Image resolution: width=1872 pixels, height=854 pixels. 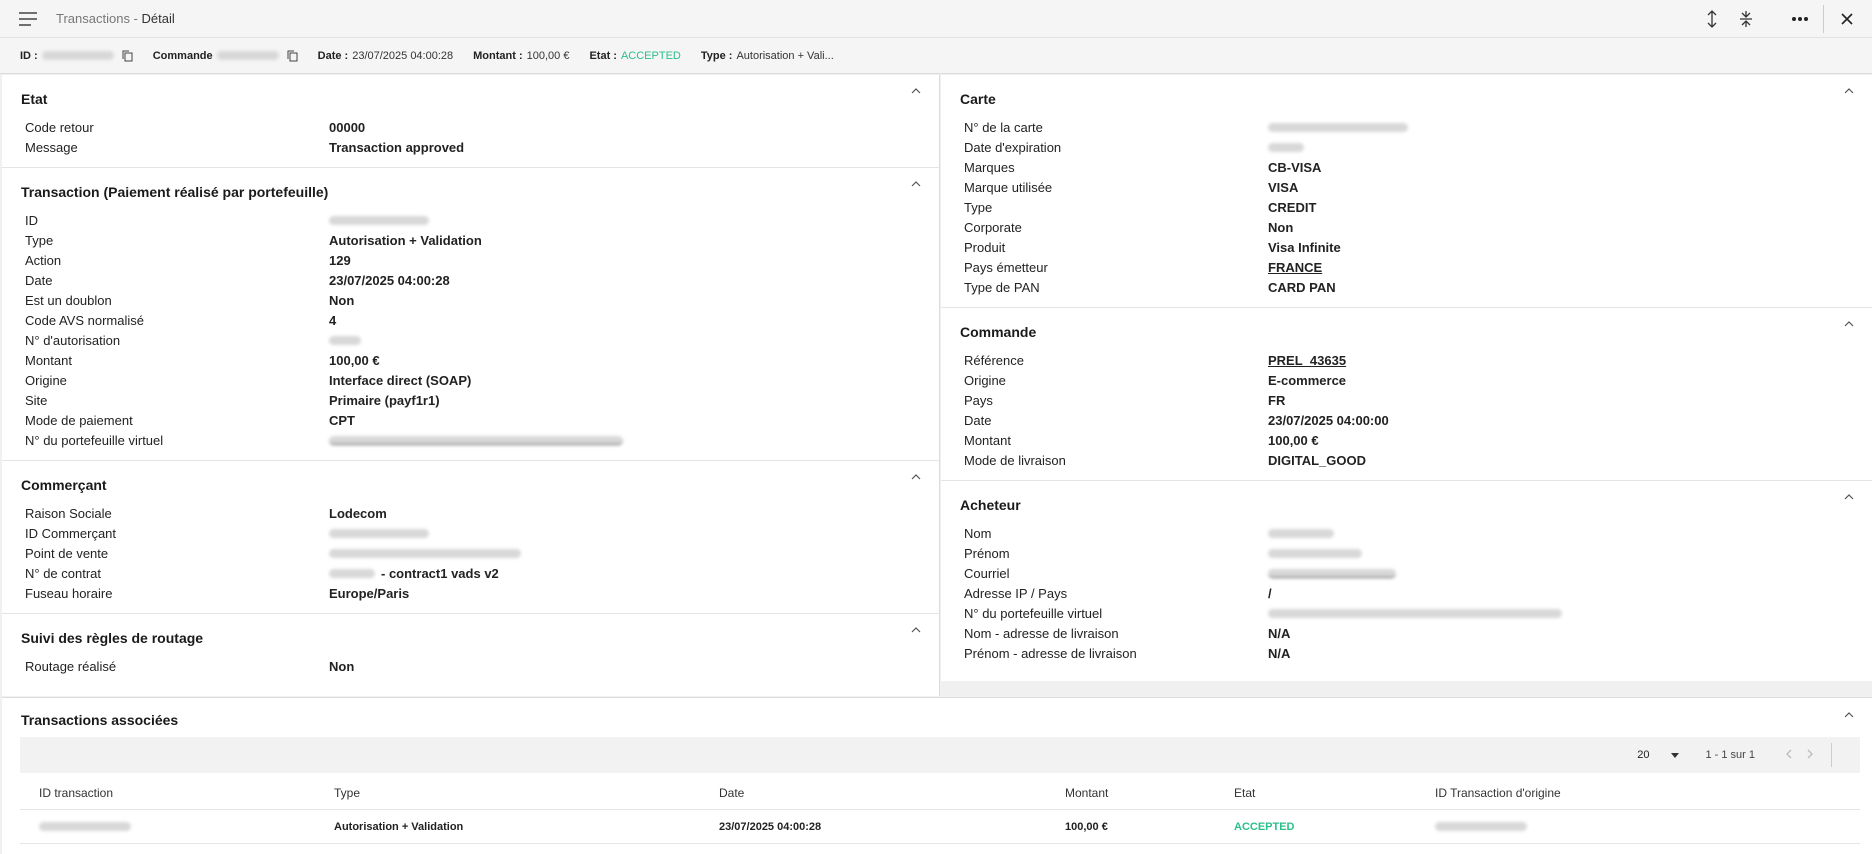 I want to click on expiry-date-redacted, so click(x=1286, y=147).